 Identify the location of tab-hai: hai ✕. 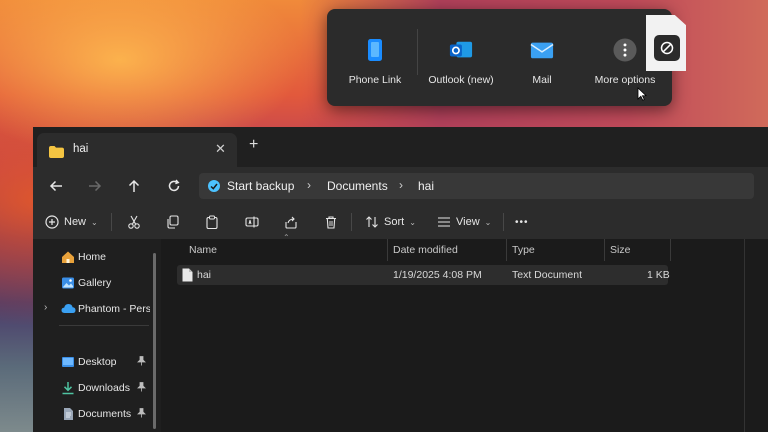
(137, 150).